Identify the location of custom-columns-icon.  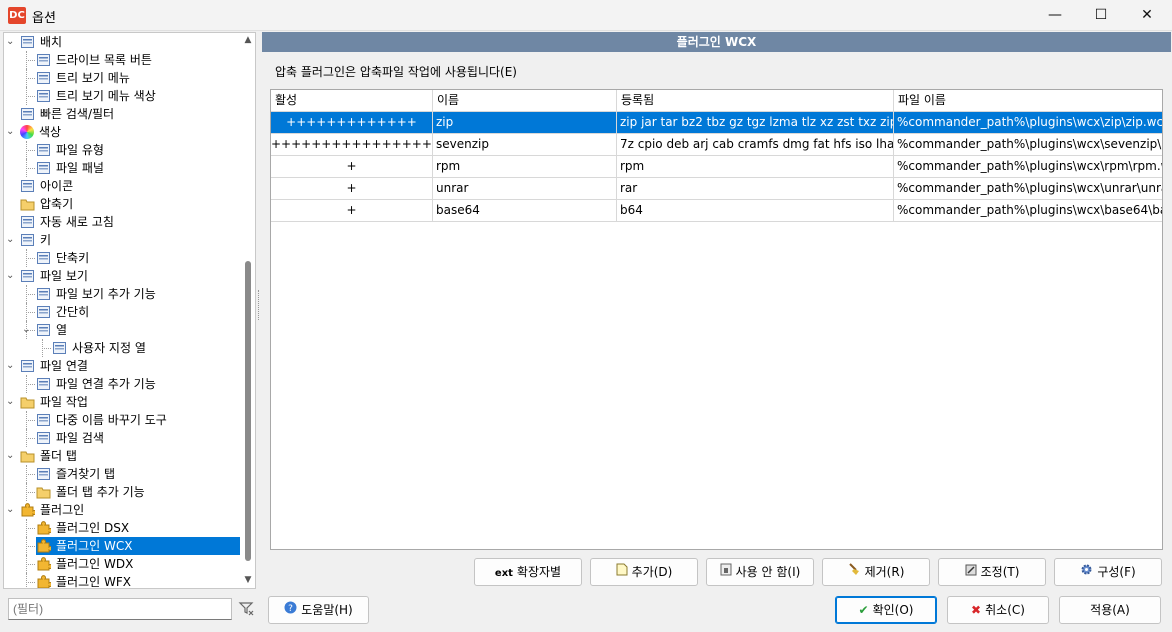
(59, 348).